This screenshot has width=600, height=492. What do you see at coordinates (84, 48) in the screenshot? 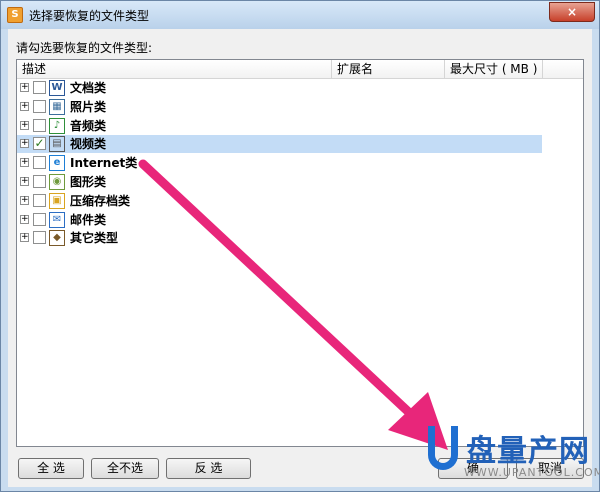
I see `instruction-label: 请勾选要恢复的文件类型:` at bounding box center [84, 48].